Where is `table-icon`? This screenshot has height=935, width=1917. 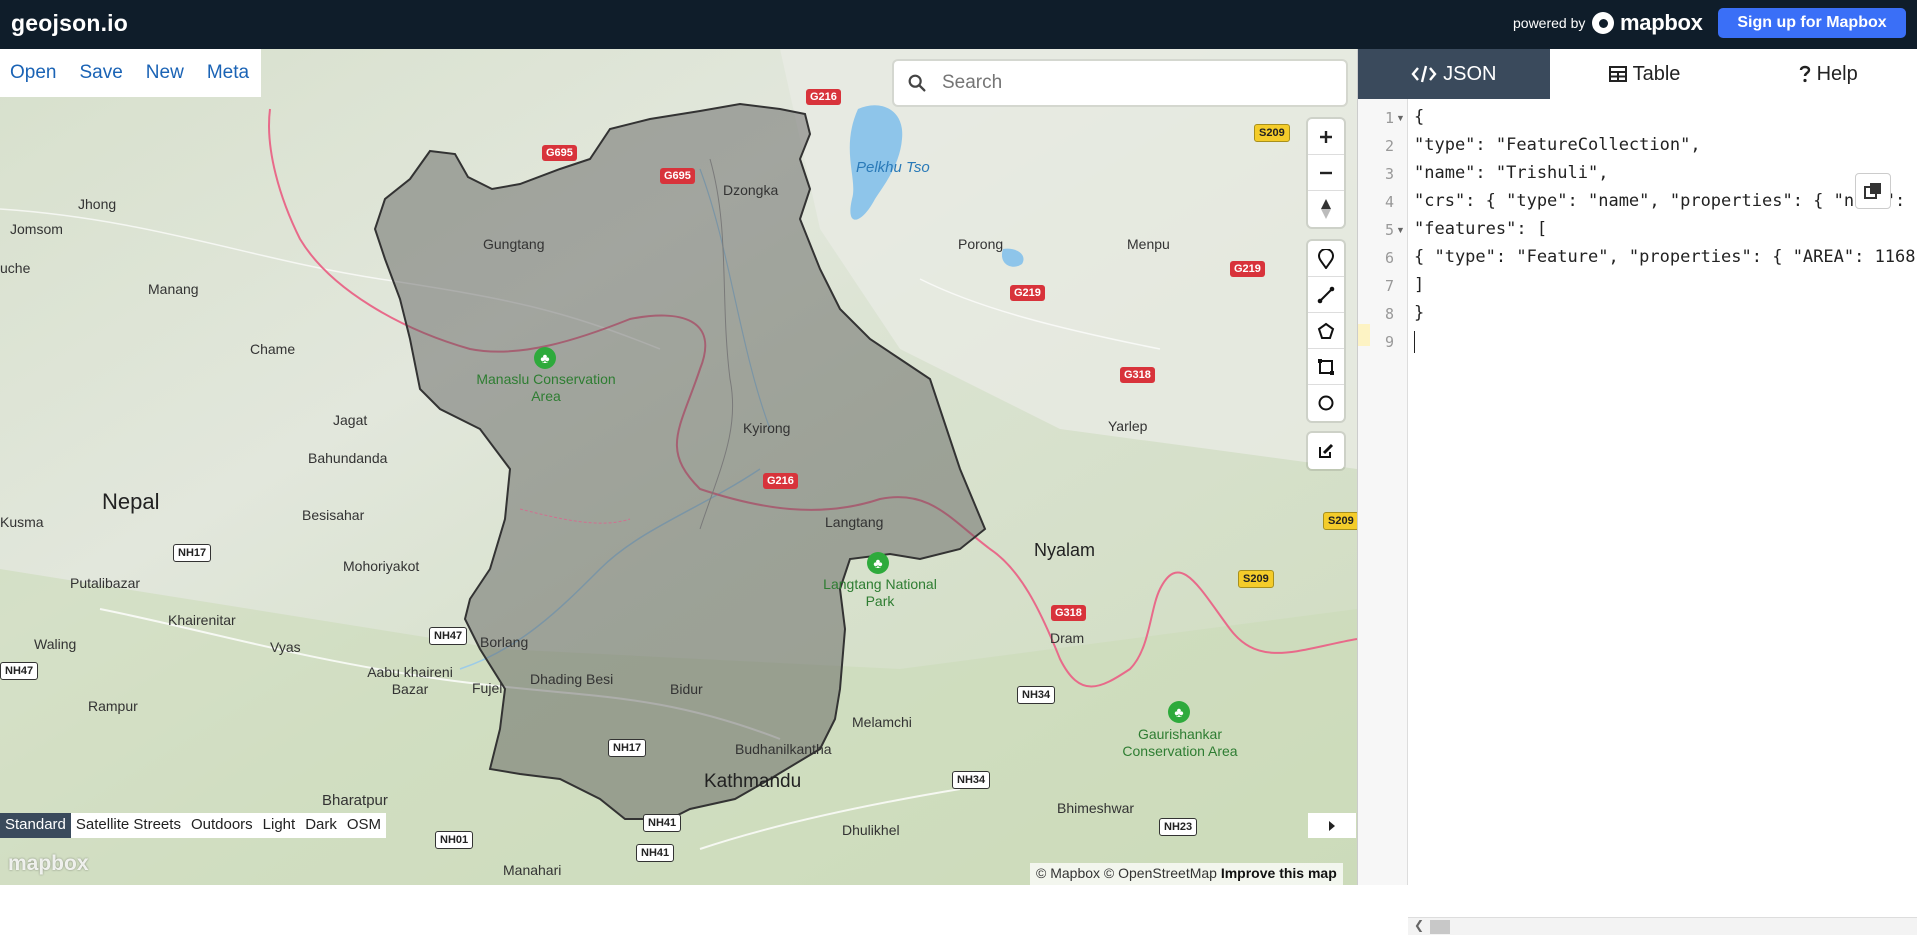
table-icon is located at coordinates (1617, 74).